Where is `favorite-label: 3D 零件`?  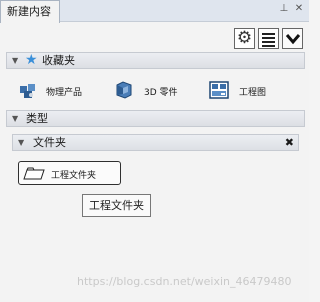
favorite-label: 3D 零件 is located at coordinates (161, 93).